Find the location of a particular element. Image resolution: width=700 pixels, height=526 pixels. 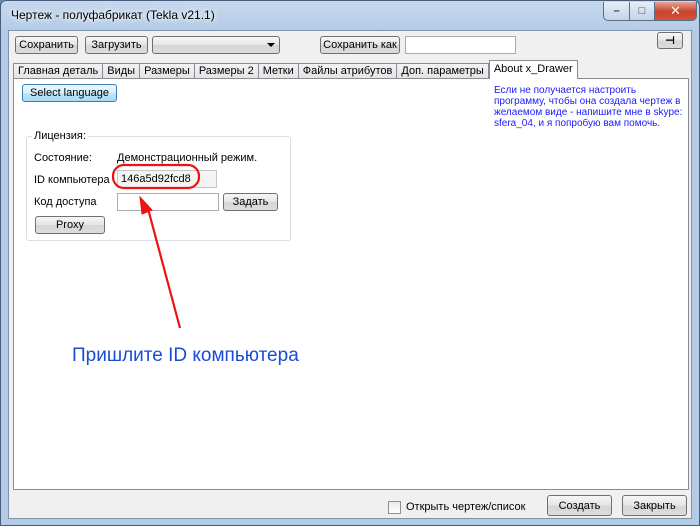

tab-about: About x_Drawer is located at coordinates (533, 69).